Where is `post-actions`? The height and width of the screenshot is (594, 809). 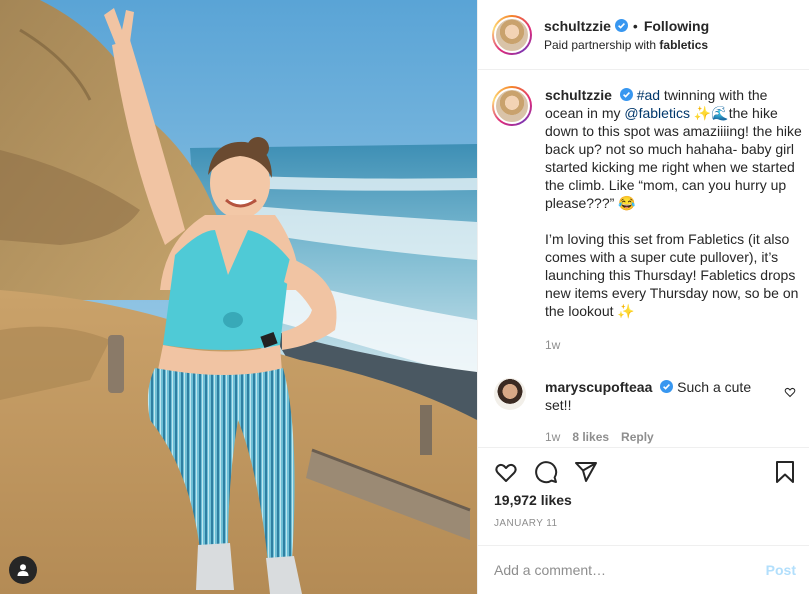 post-actions is located at coordinates (546, 472).